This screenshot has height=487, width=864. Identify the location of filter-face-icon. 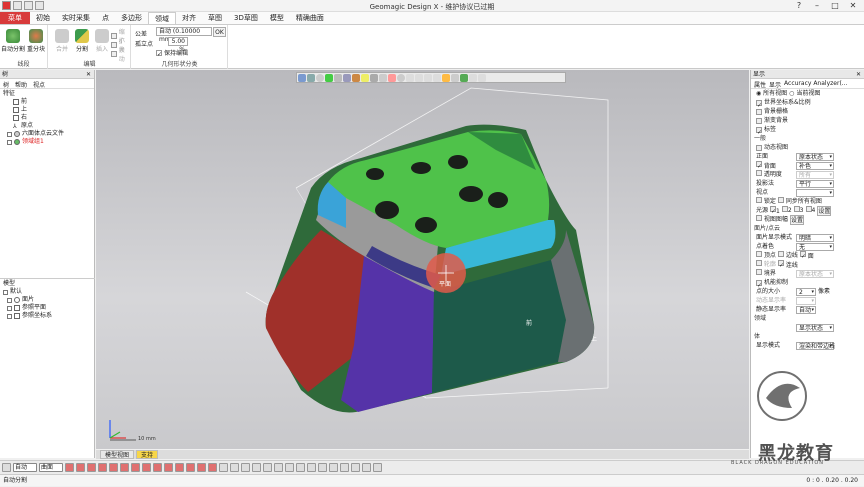
(91, 467).